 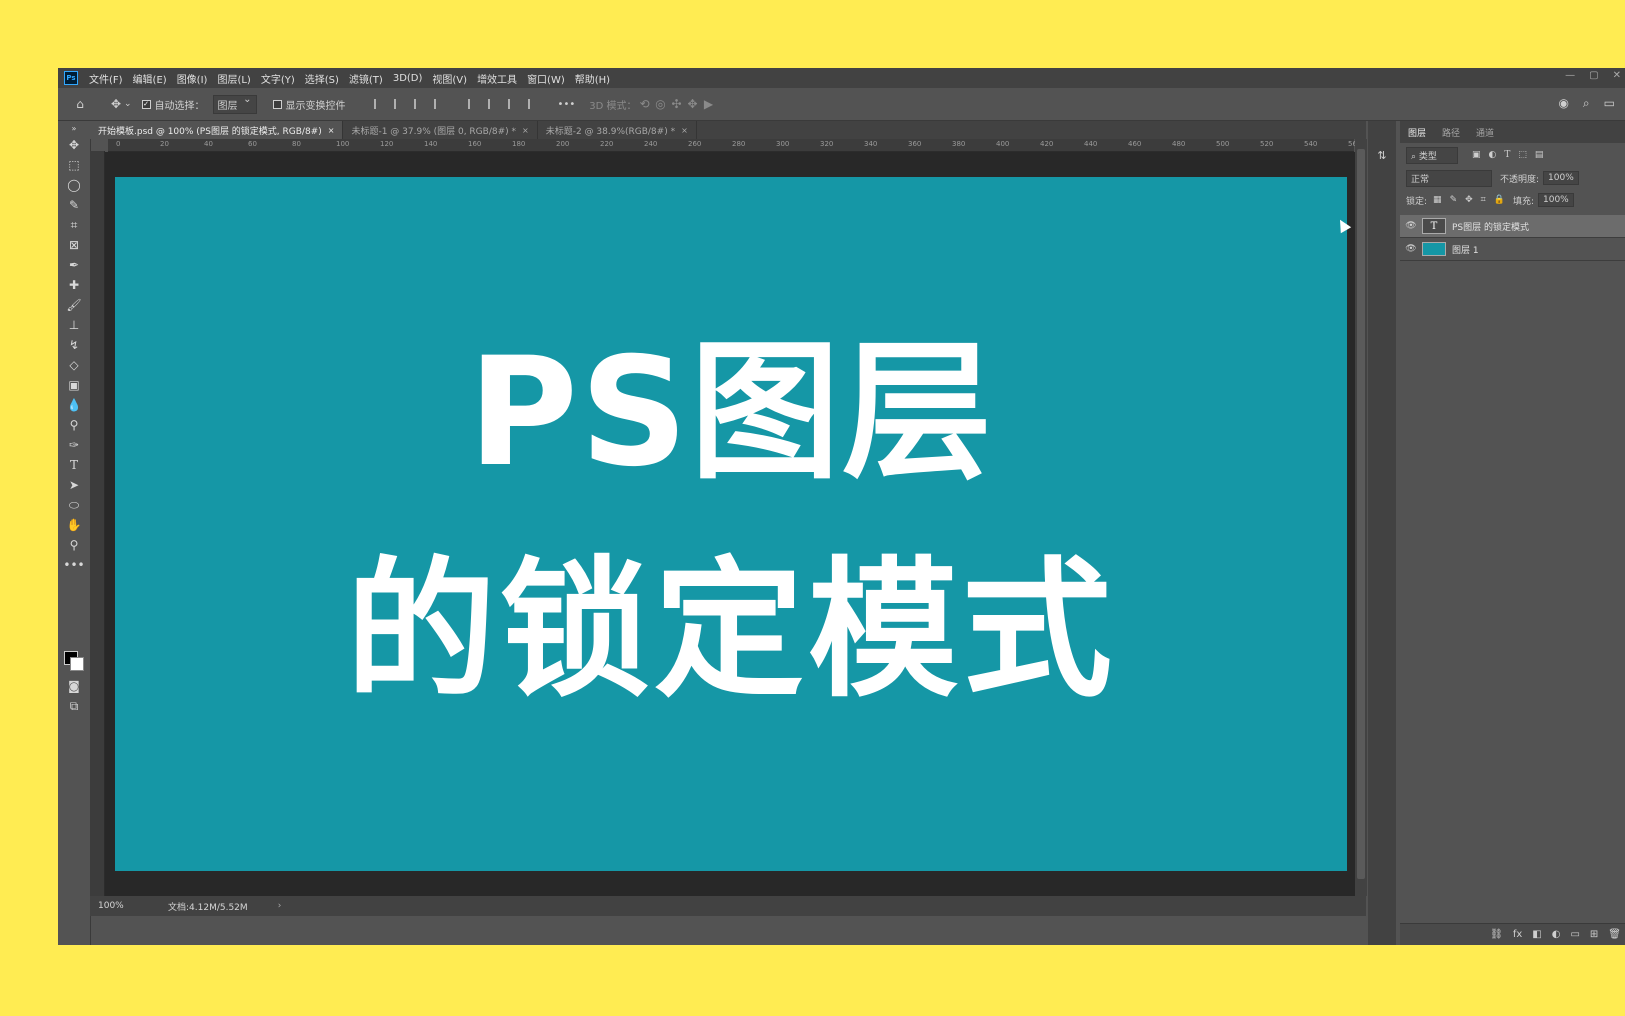 I want to click on align-top-icon, so click(x=473, y=104).